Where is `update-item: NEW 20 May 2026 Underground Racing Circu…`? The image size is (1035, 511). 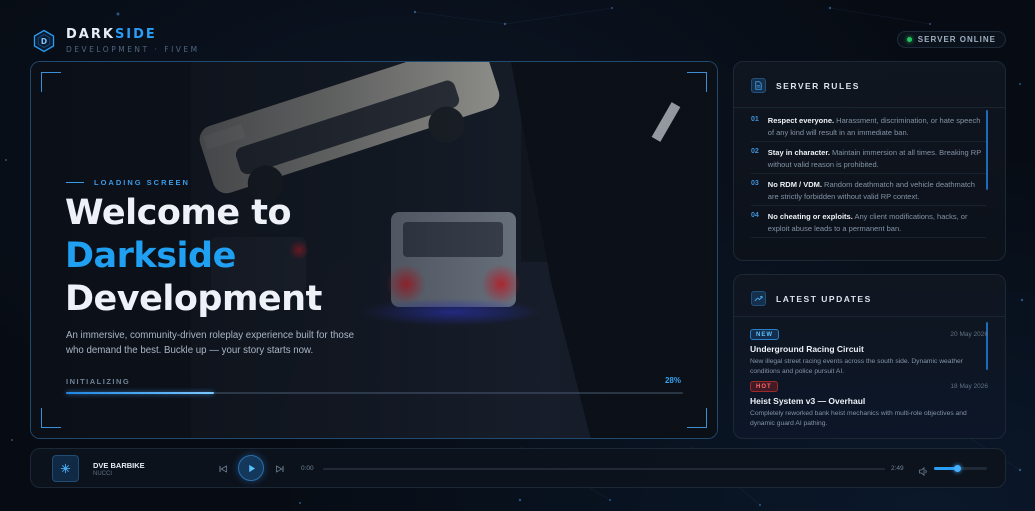
update-item: NEW 20 May 2026 Underground Racing Circu… is located at coordinates (869, 353).